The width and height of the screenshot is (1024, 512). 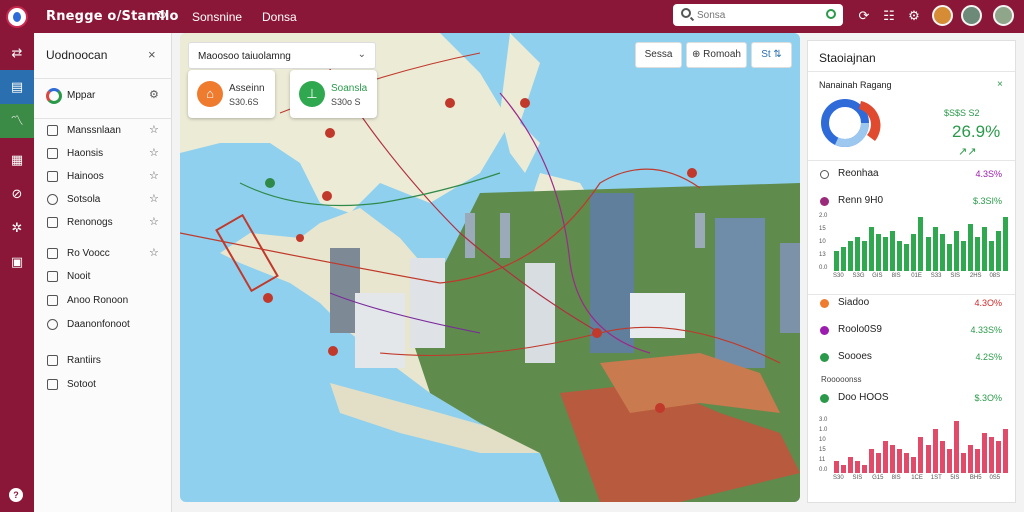 I want to click on layer-select: Maoosoo taiuolamng ⌄, so click(x=282, y=55).